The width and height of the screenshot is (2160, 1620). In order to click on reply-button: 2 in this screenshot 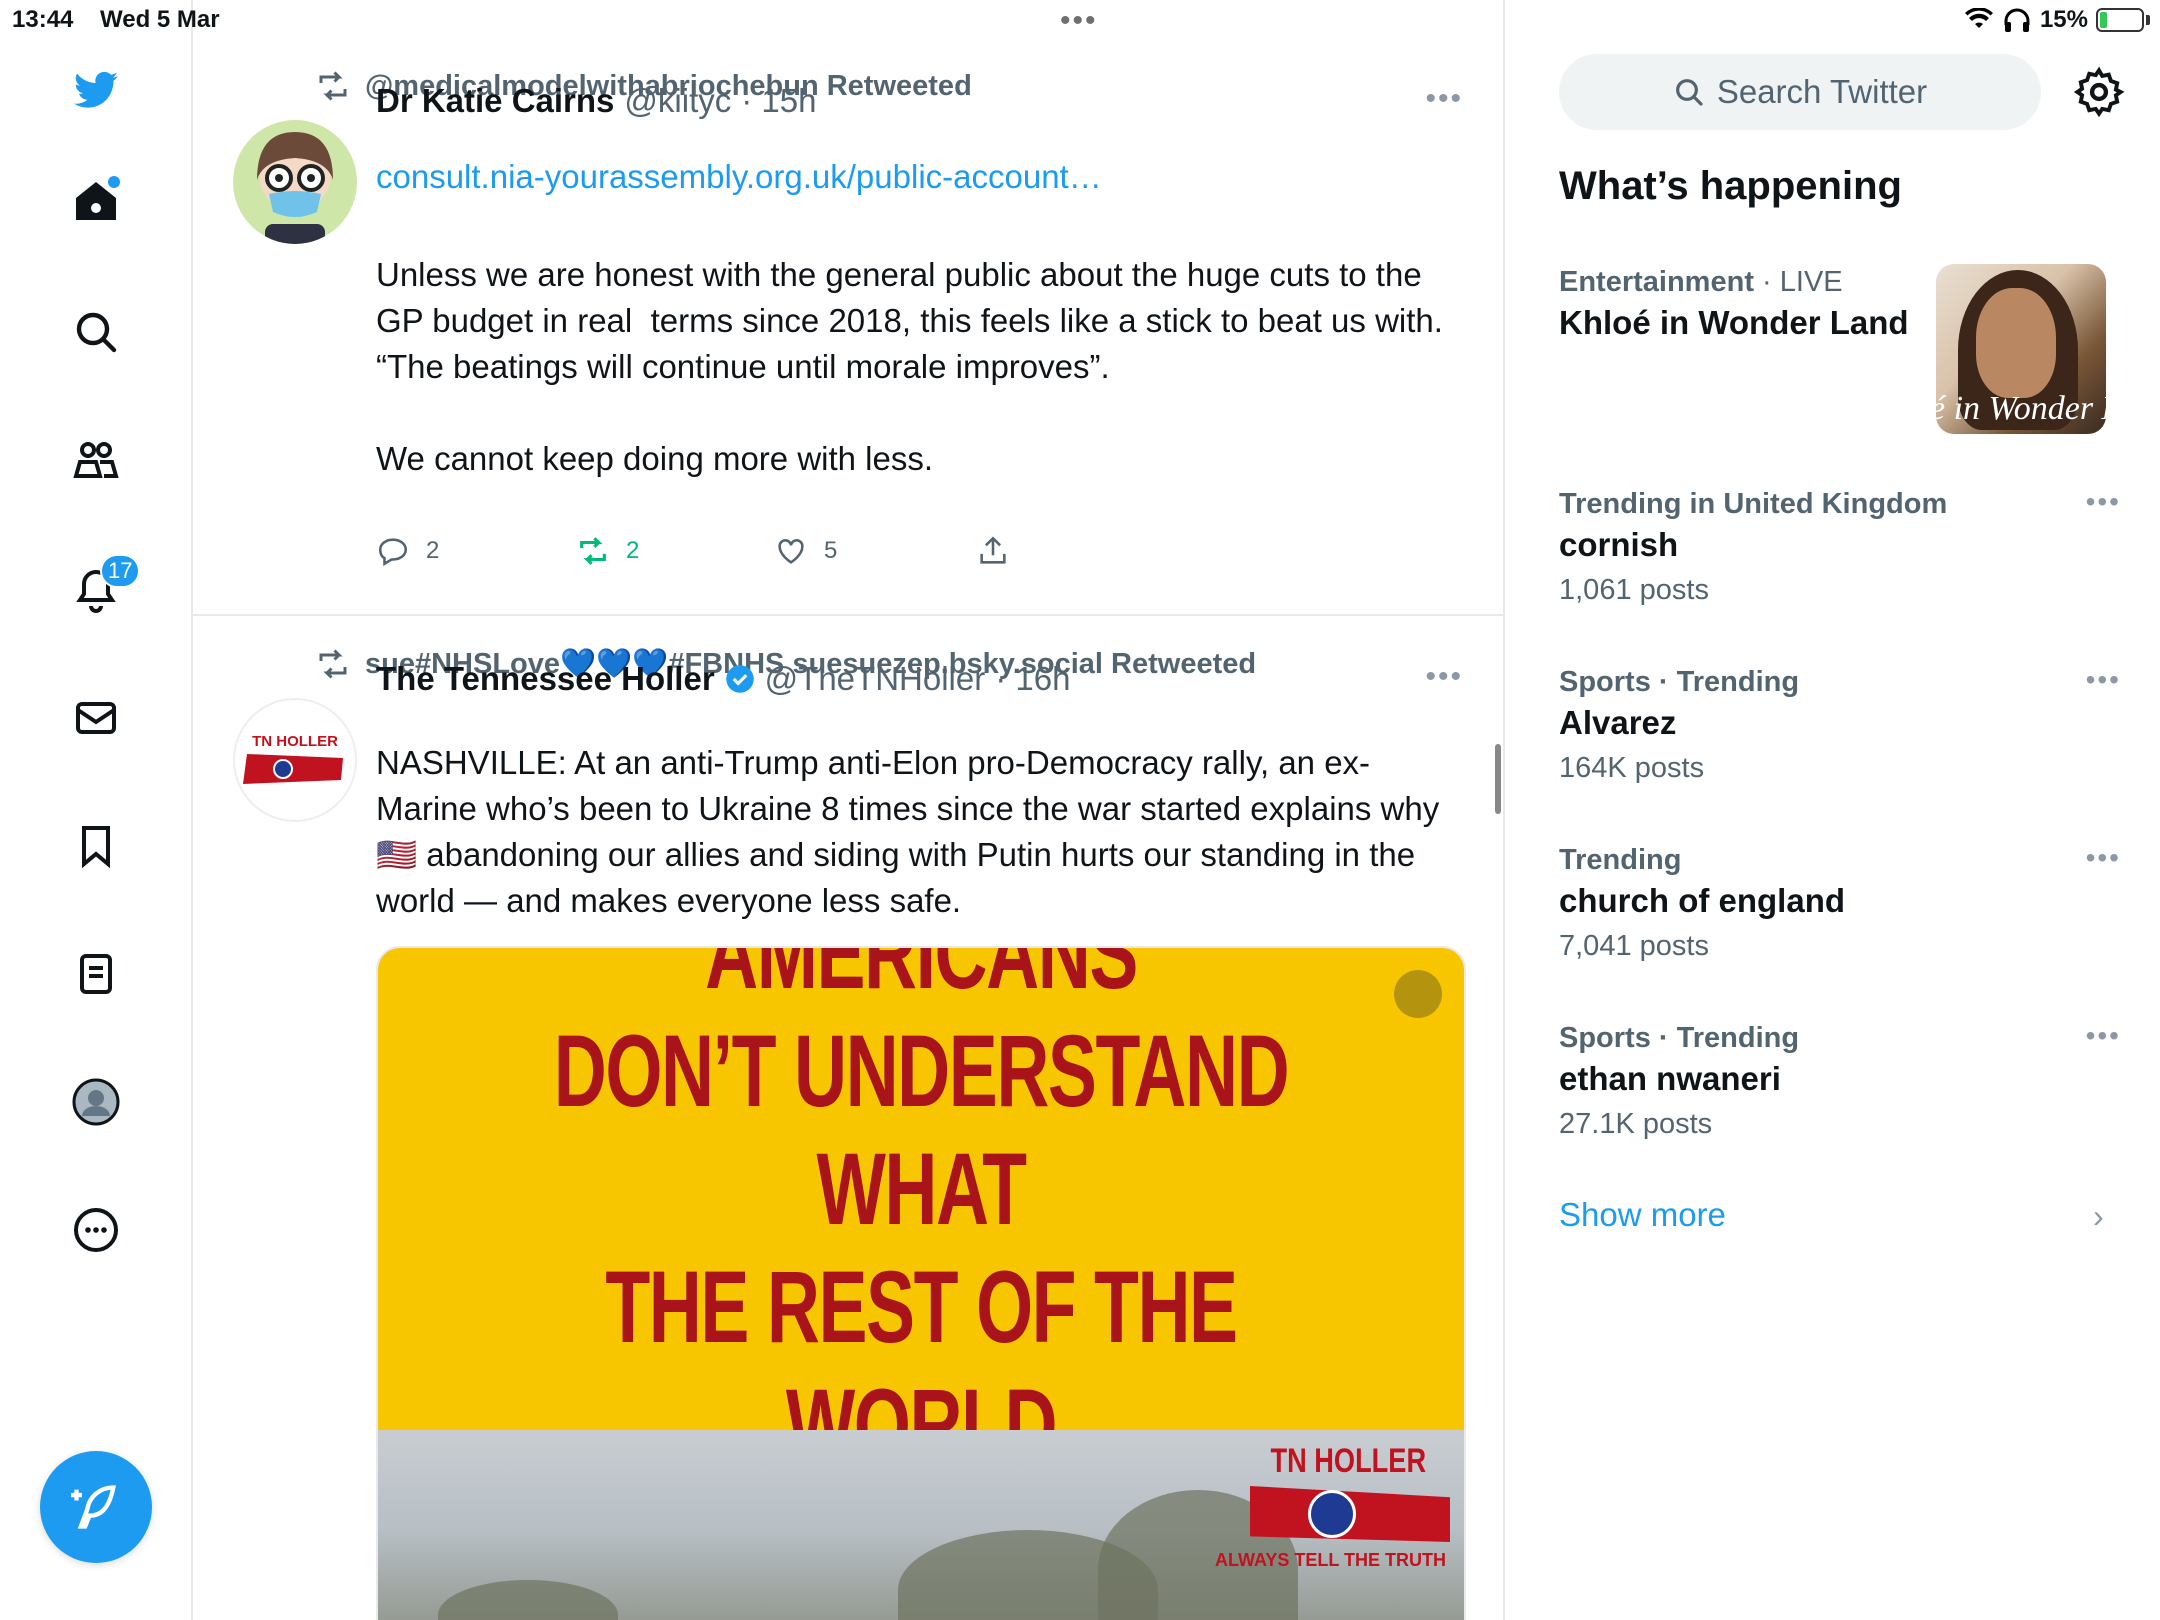, I will do `click(407, 551)`.